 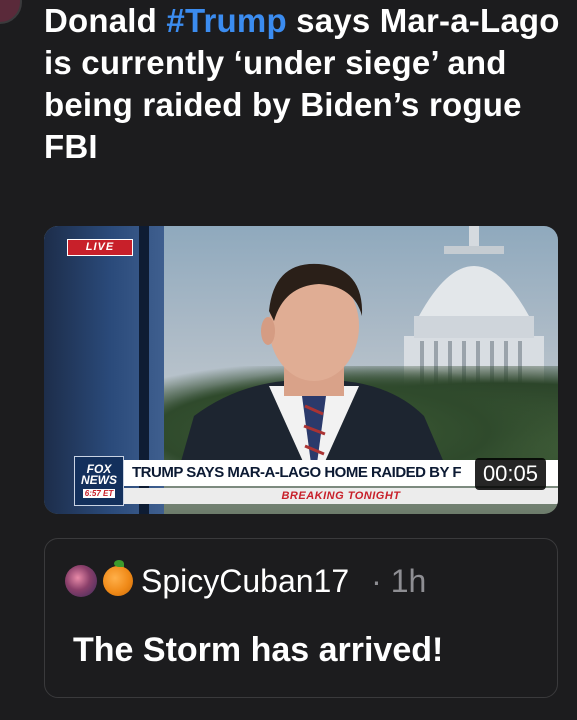 What do you see at coordinates (81, 581) in the screenshot?
I see `avatar-icon` at bounding box center [81, 581].